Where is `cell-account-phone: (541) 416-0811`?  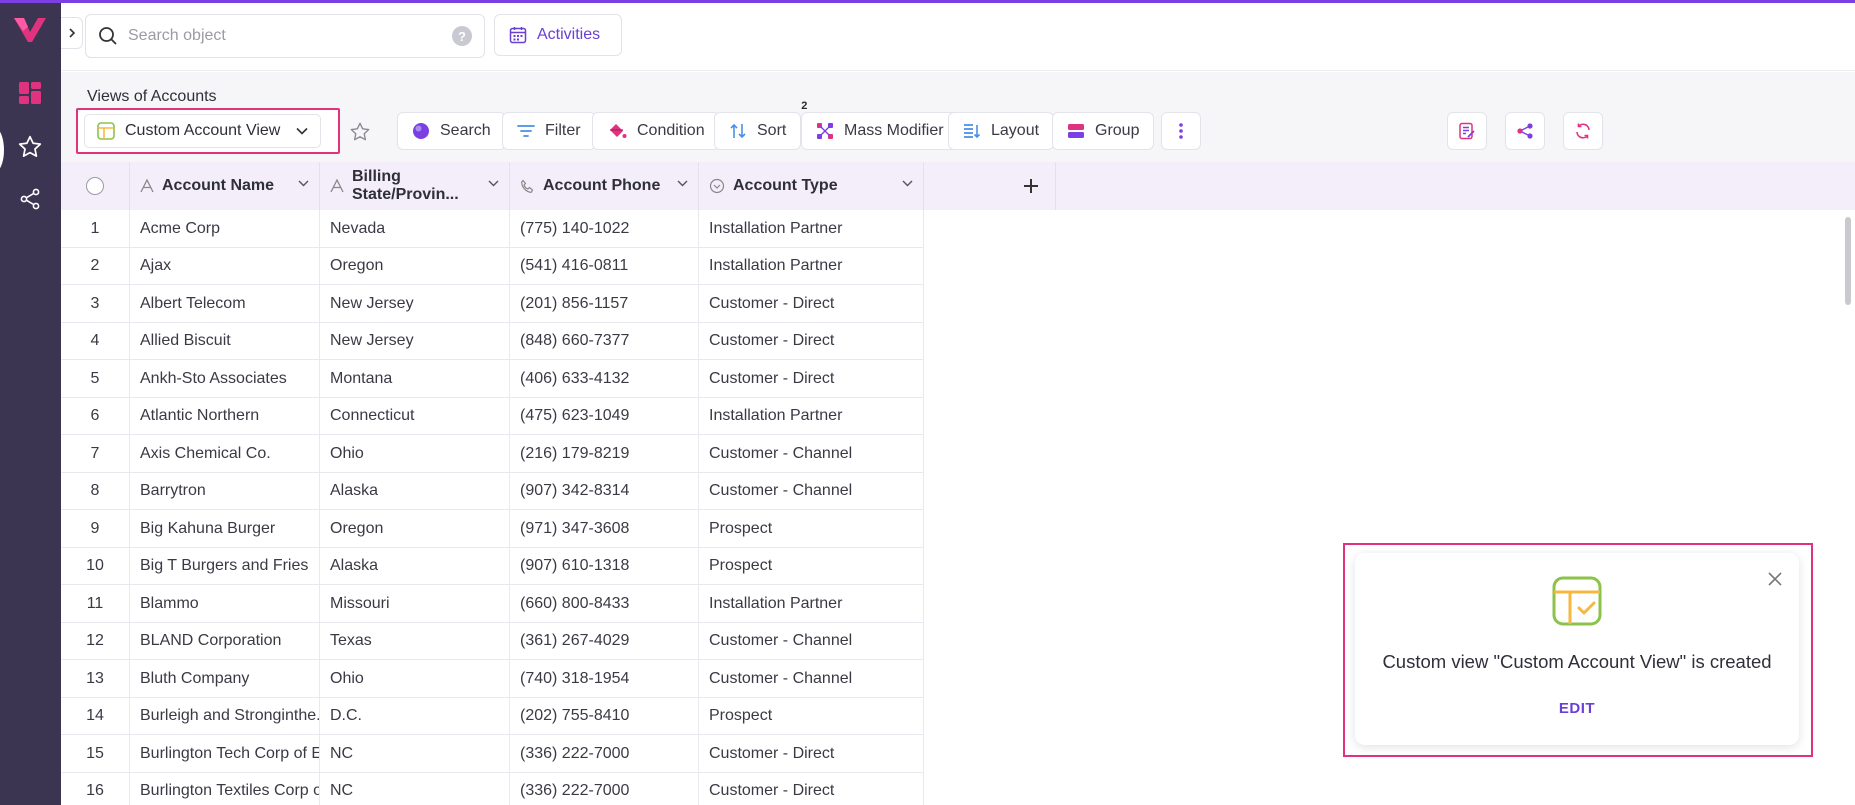 cell-account-phone: (541) 416-0811 is located at coordinates (604, 266).